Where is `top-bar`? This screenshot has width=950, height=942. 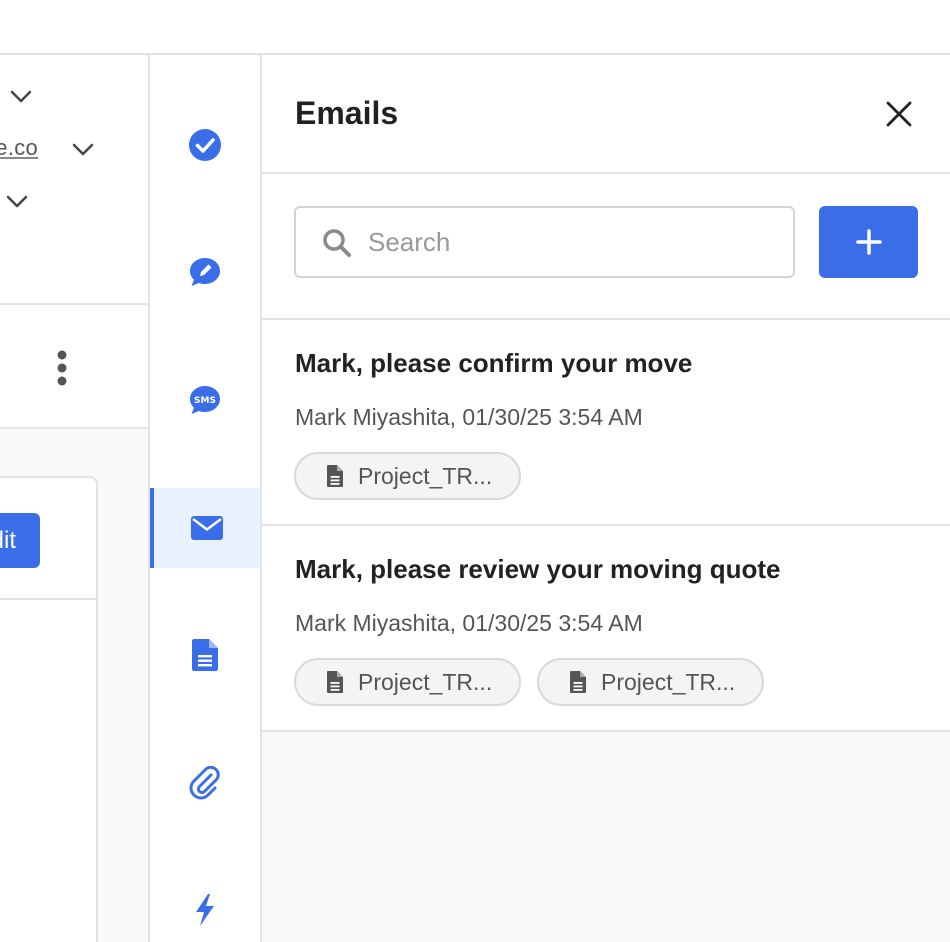
top-bar is located at coordinates (475, 27).